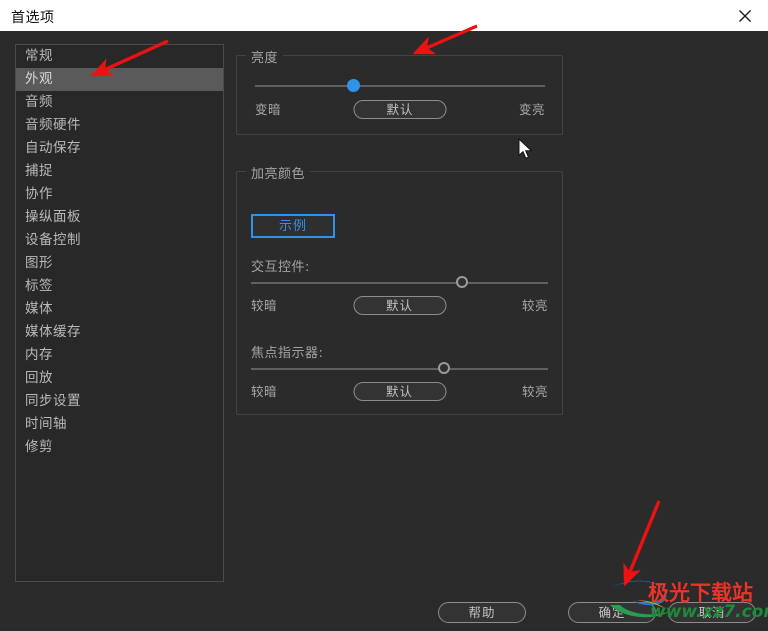  Describe the element at coordinates (119, 56) in the screenshot. I see `sidebar-item-general: 常规` at that location.